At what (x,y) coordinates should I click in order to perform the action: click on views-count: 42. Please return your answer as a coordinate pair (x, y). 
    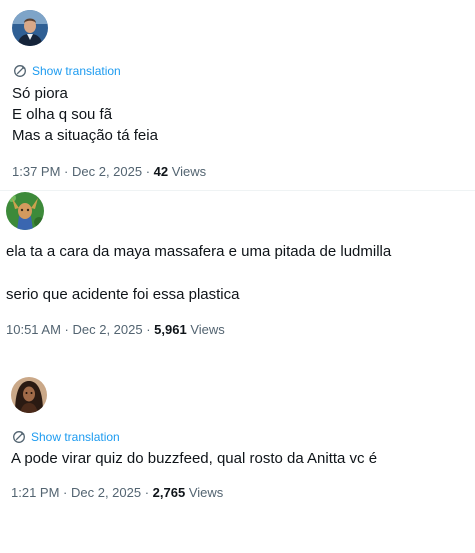
    Looking at the image, I should click on (161, 171).